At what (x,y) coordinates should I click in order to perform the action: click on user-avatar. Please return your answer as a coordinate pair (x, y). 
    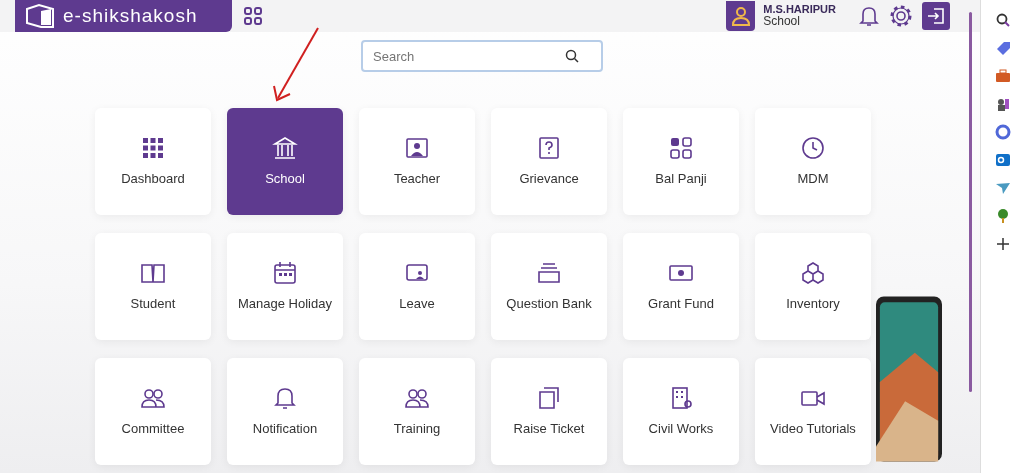
    Looking at the image, I should click on (741, 16).